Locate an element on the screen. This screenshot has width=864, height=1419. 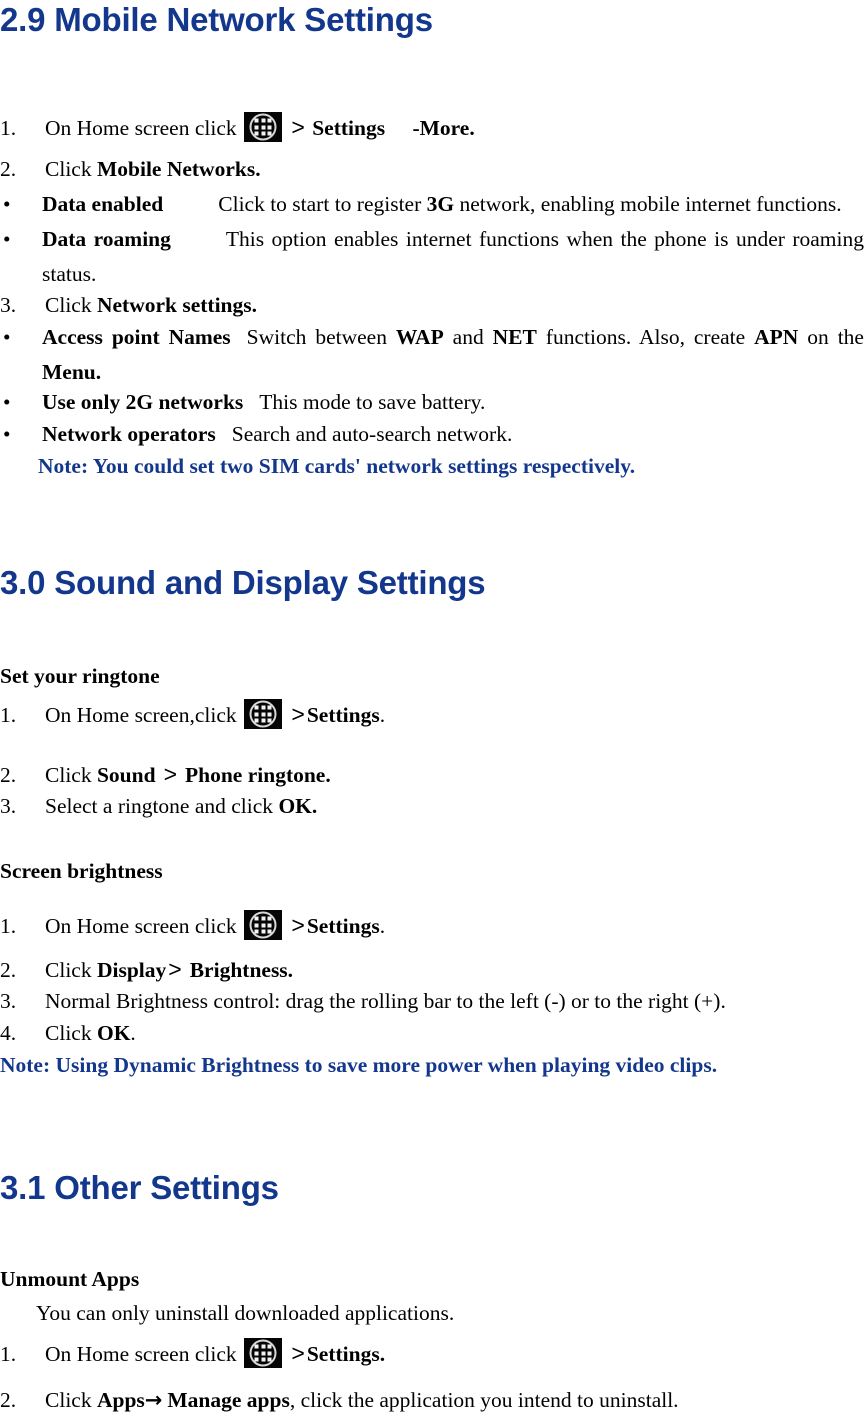
step-2-mobile-networks: 2. Click Mobile Networks. is located at coordinates (432, 169).